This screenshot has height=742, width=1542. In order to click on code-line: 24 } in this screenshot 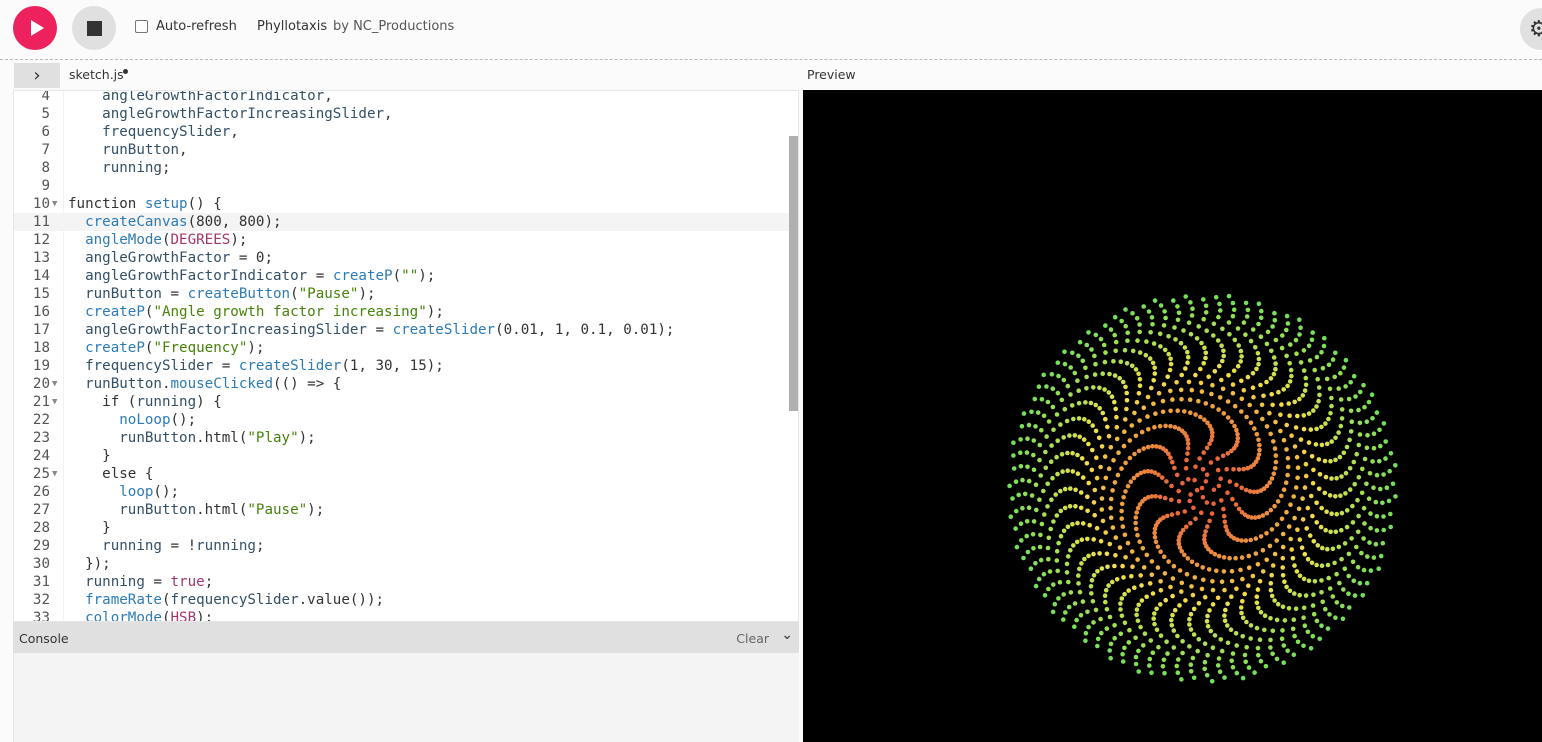, I will do `click(402, 456)`.